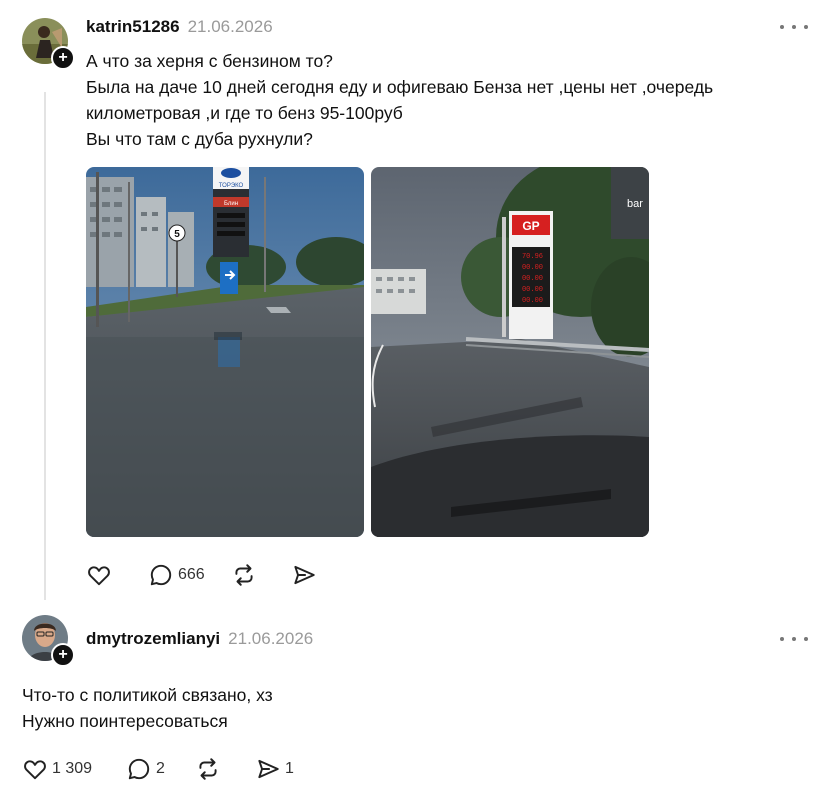 Image resolution: width=816 pixels, height=800 pixels. What do you see at coordinates (532, 257) in the screenshot?
I see `price-value: 70.96` at bounding box center [532, 257].